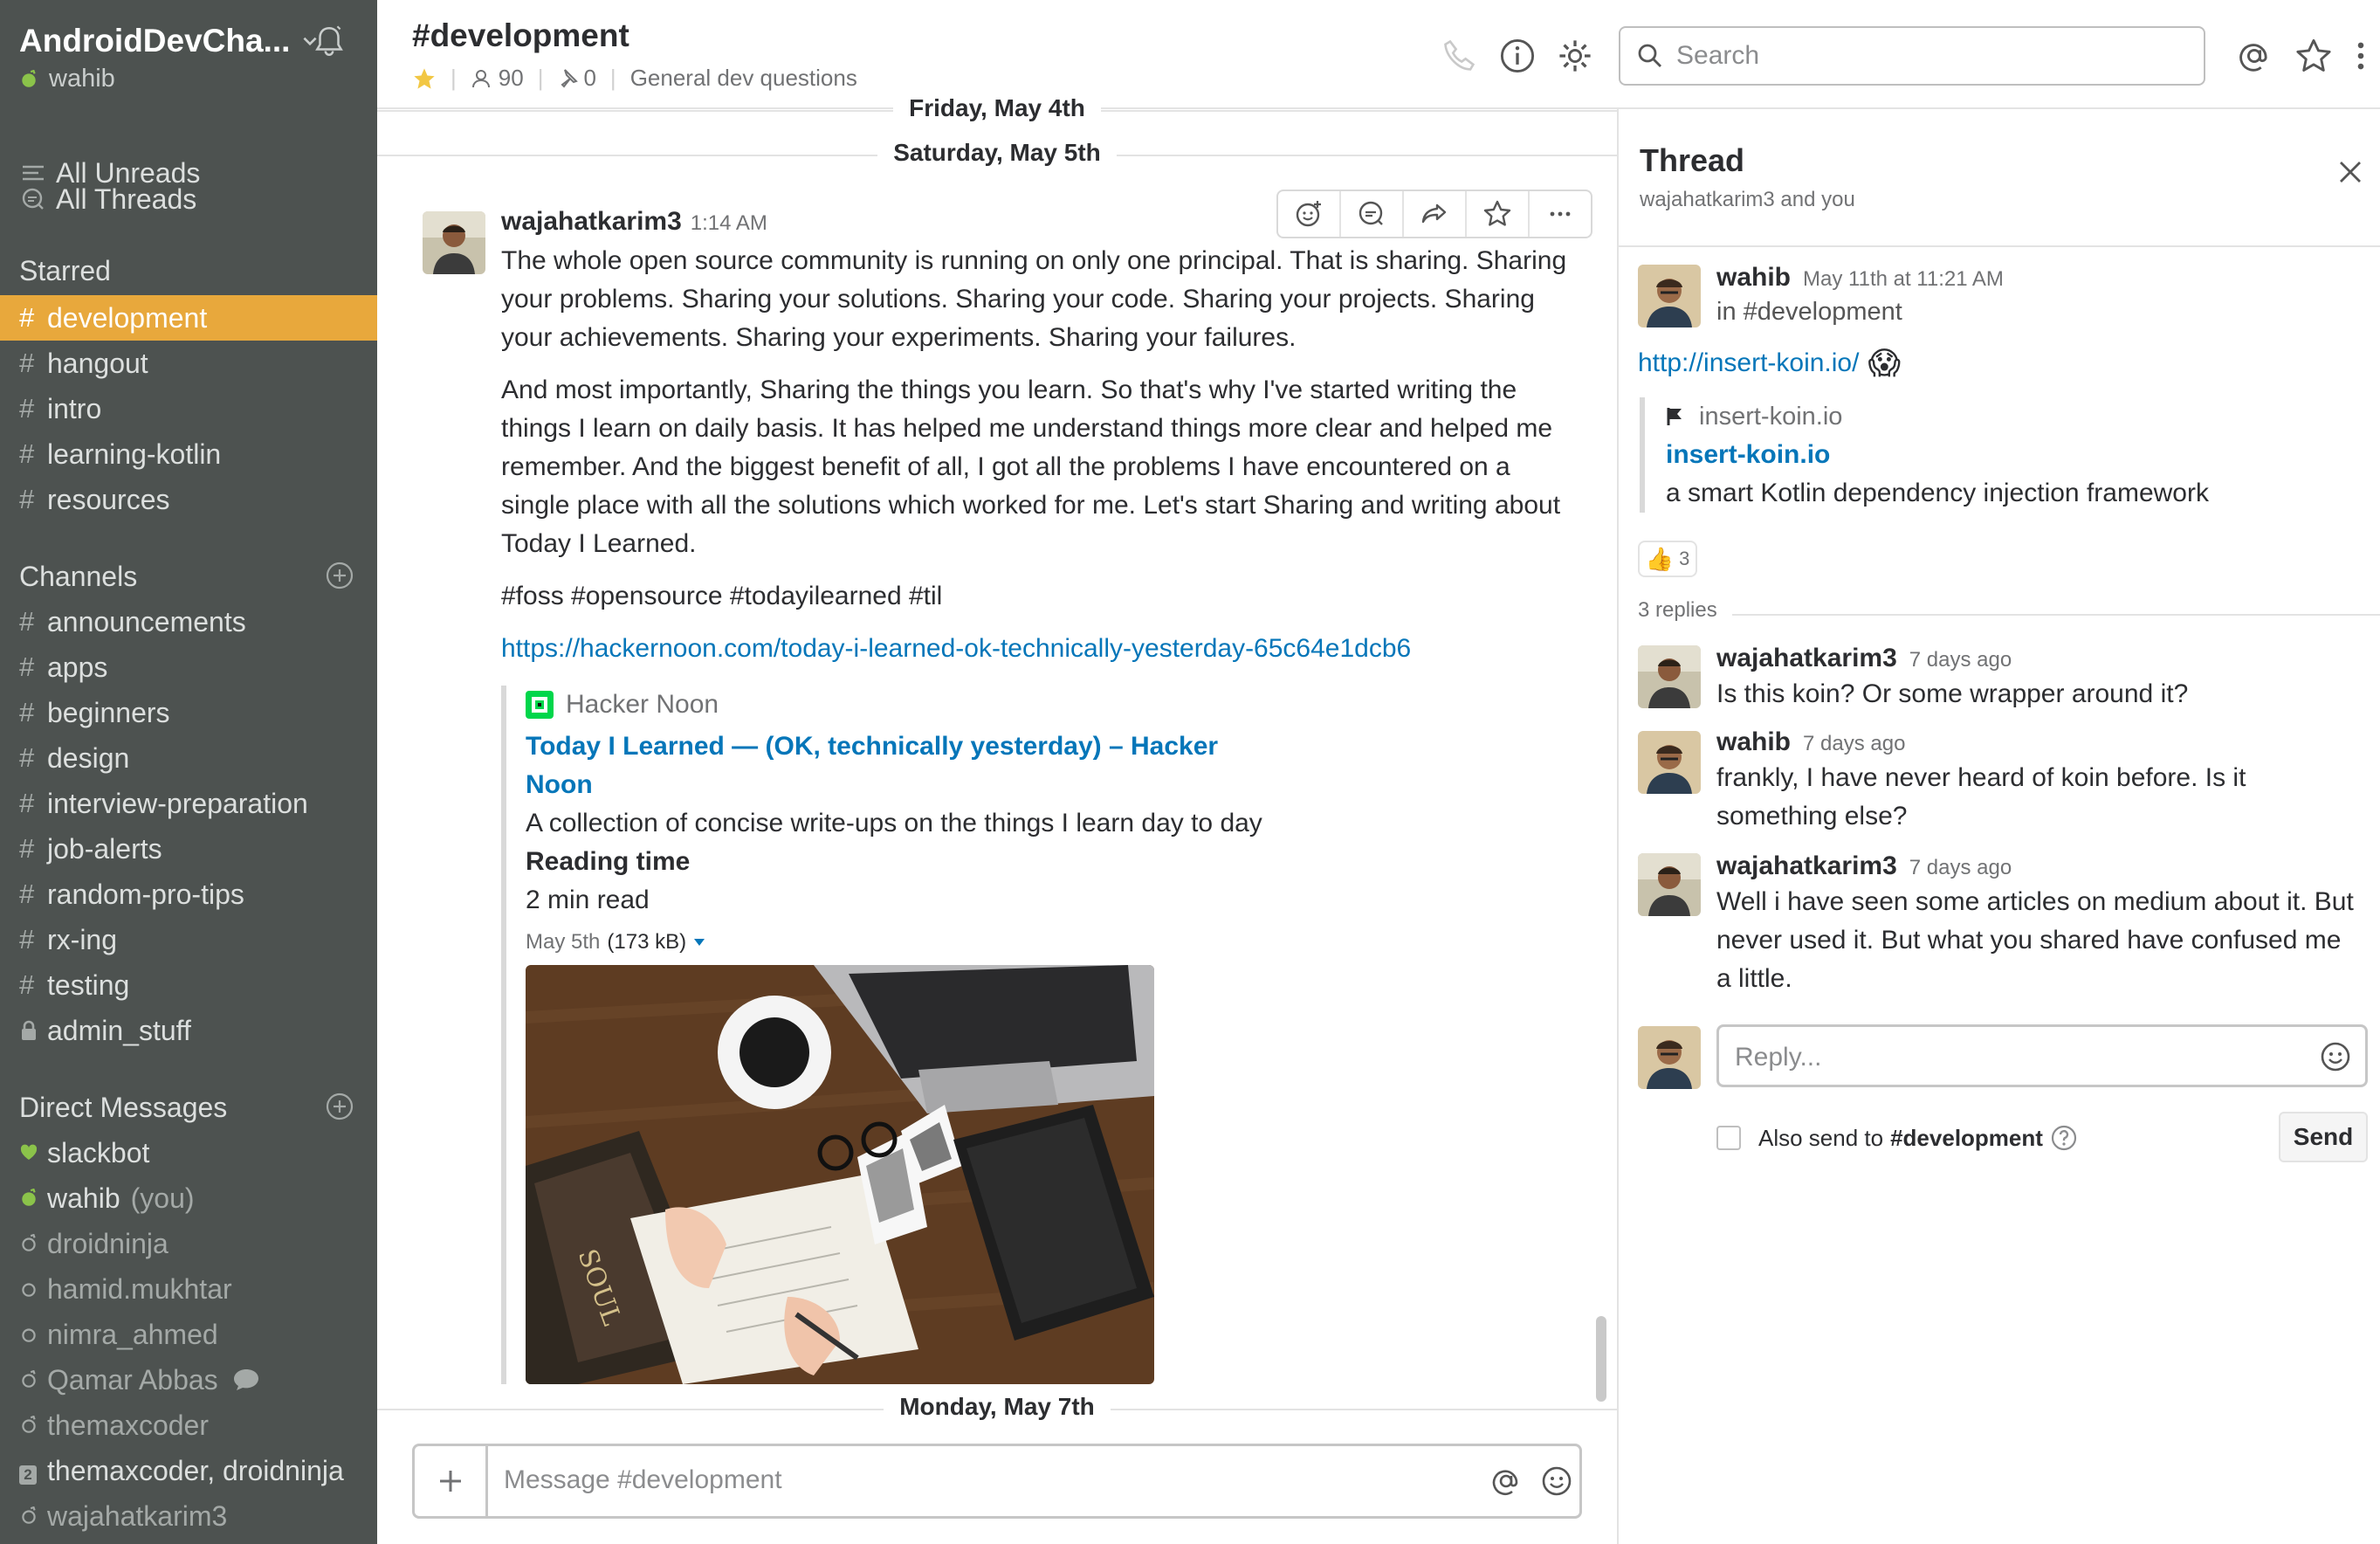 The width and height of the screenshot is (2380, 1544). I want to click on search-input: Search, so click(1912, 56).